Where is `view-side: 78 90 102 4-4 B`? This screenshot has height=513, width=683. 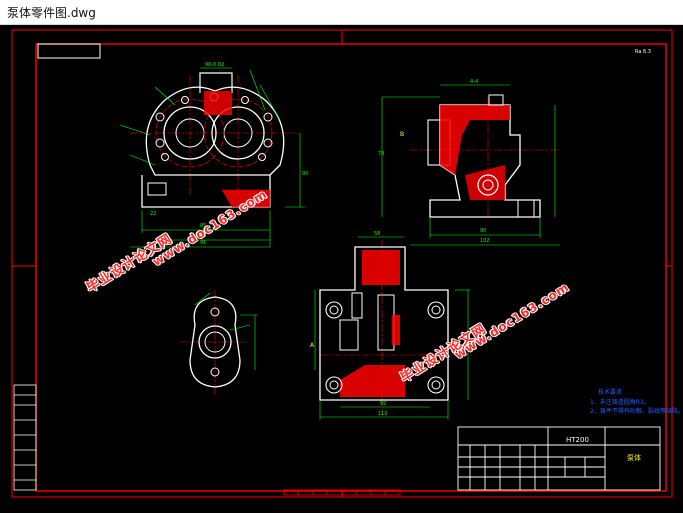 view-side: 78 90 102 4-4 B is located at coordinates (469, 162).